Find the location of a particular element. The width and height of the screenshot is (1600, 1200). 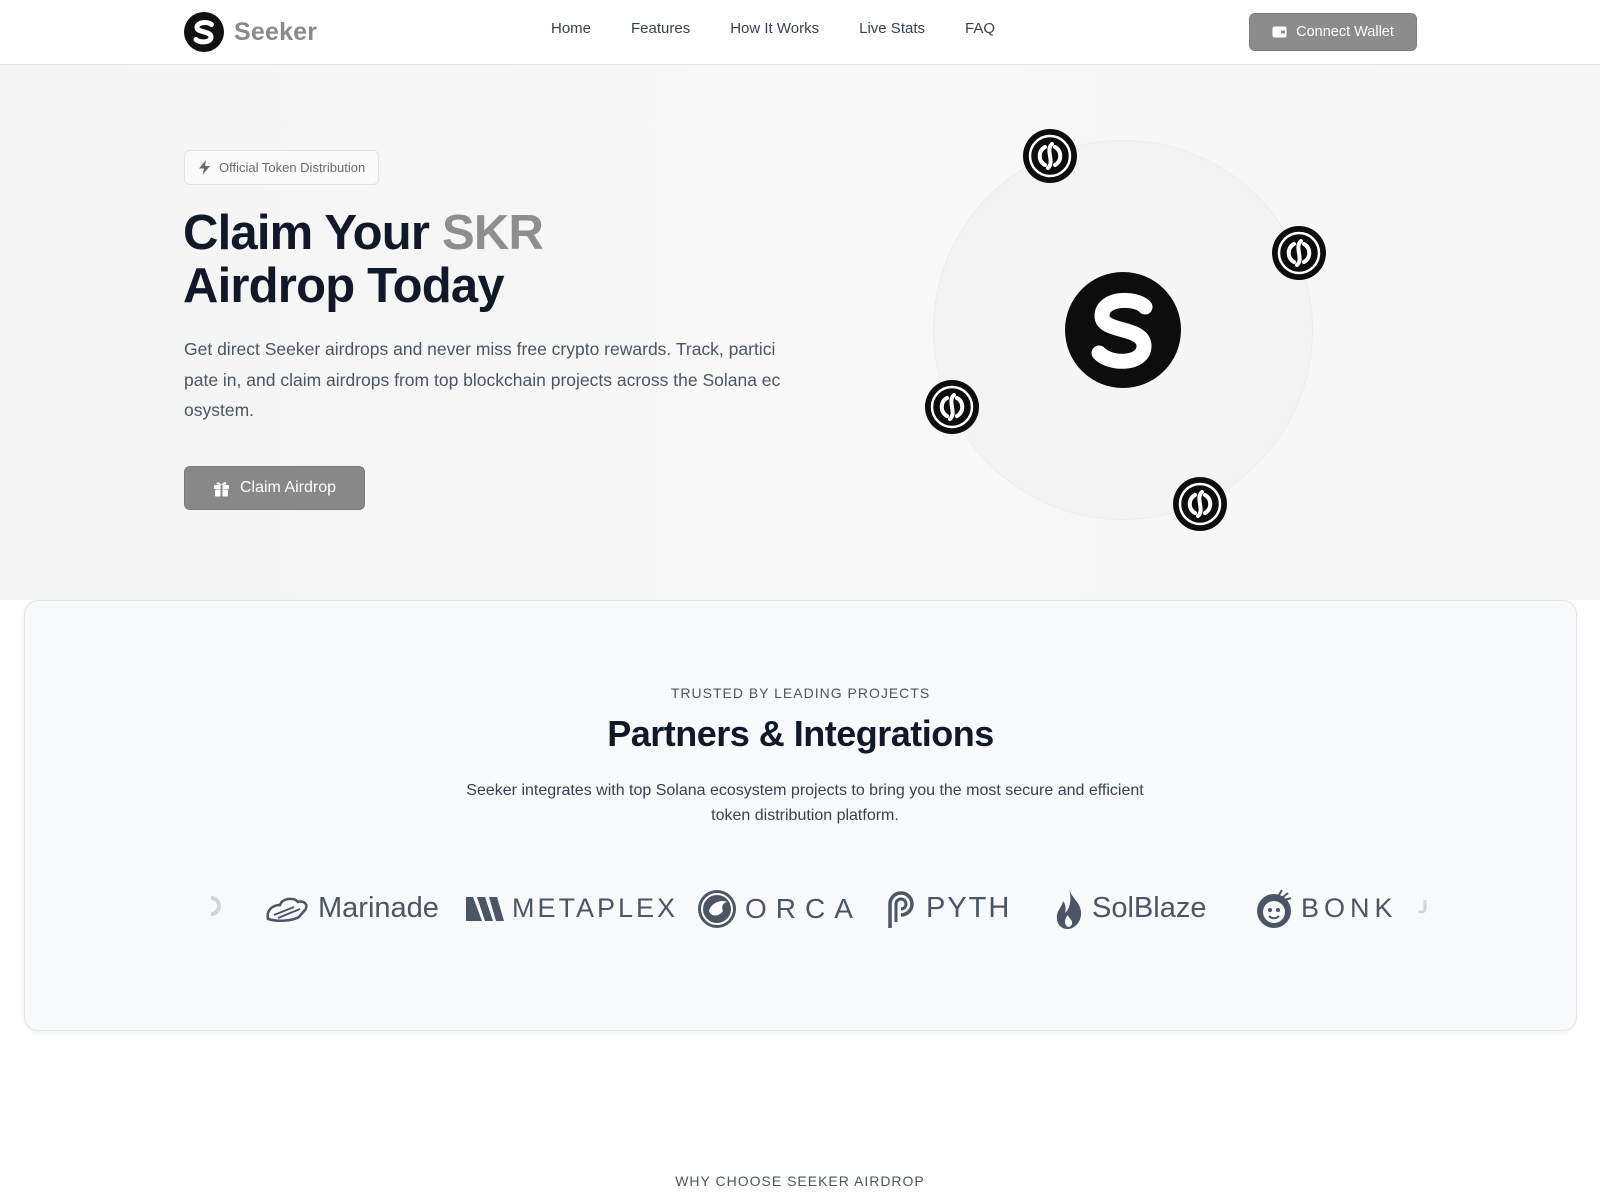

pyth-label: PYTH is located at coordinates (969, 908).